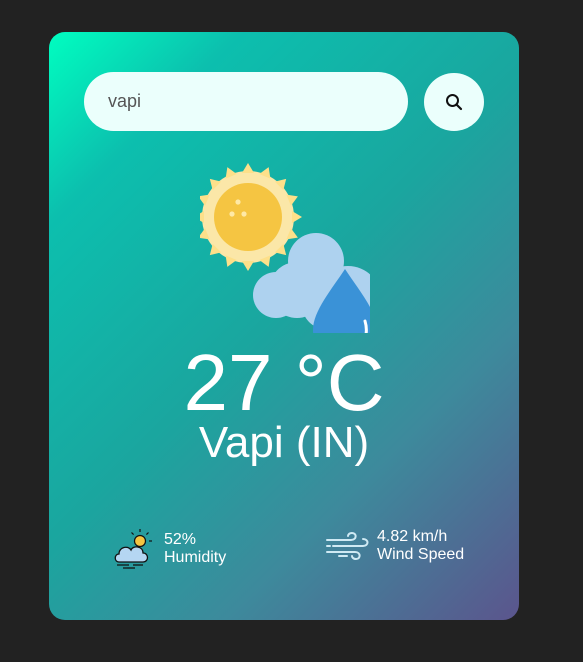 The image size is (583, 662). What do you see at coordinates (284, 382) in the screenshot?
I see `temperature-value: 27 °C` at bounding box center [284, 382].